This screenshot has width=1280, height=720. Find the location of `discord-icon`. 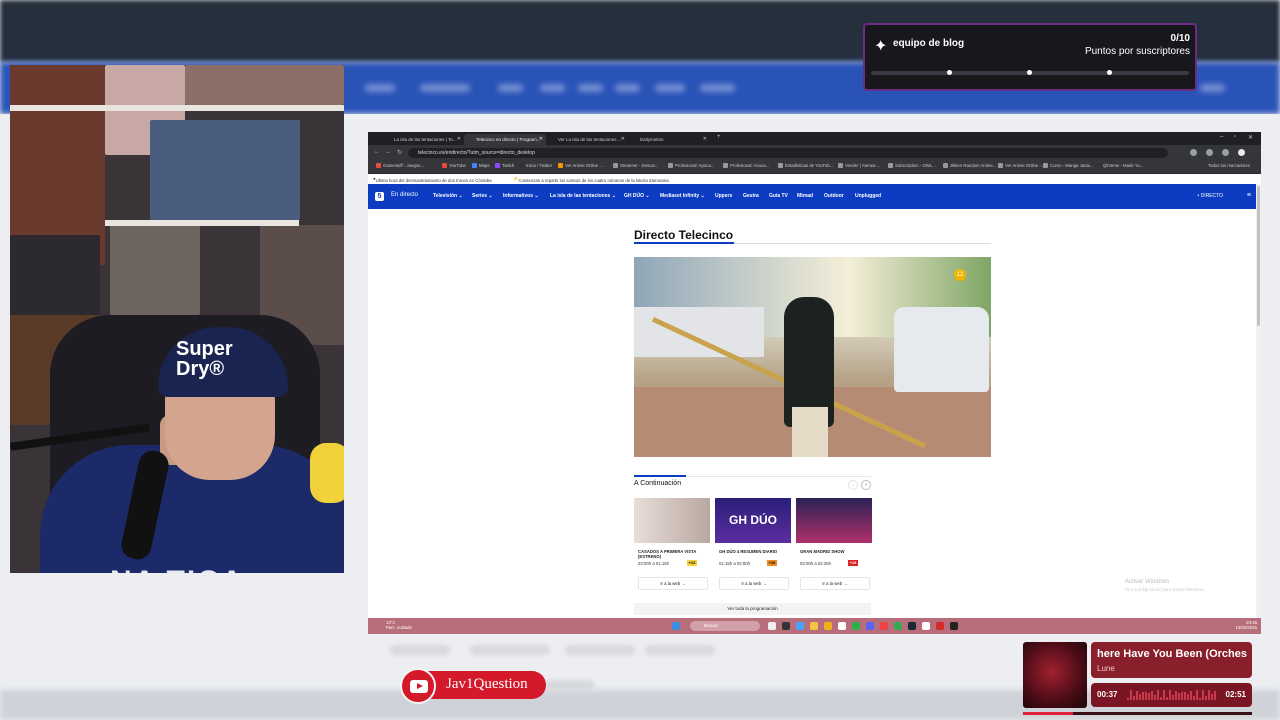

discord-icon is located at coordinates (870, 626).